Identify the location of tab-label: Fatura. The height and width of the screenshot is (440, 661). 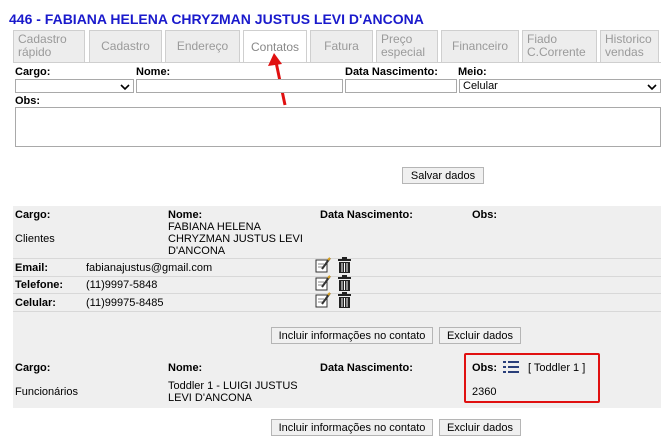
(341, 46).